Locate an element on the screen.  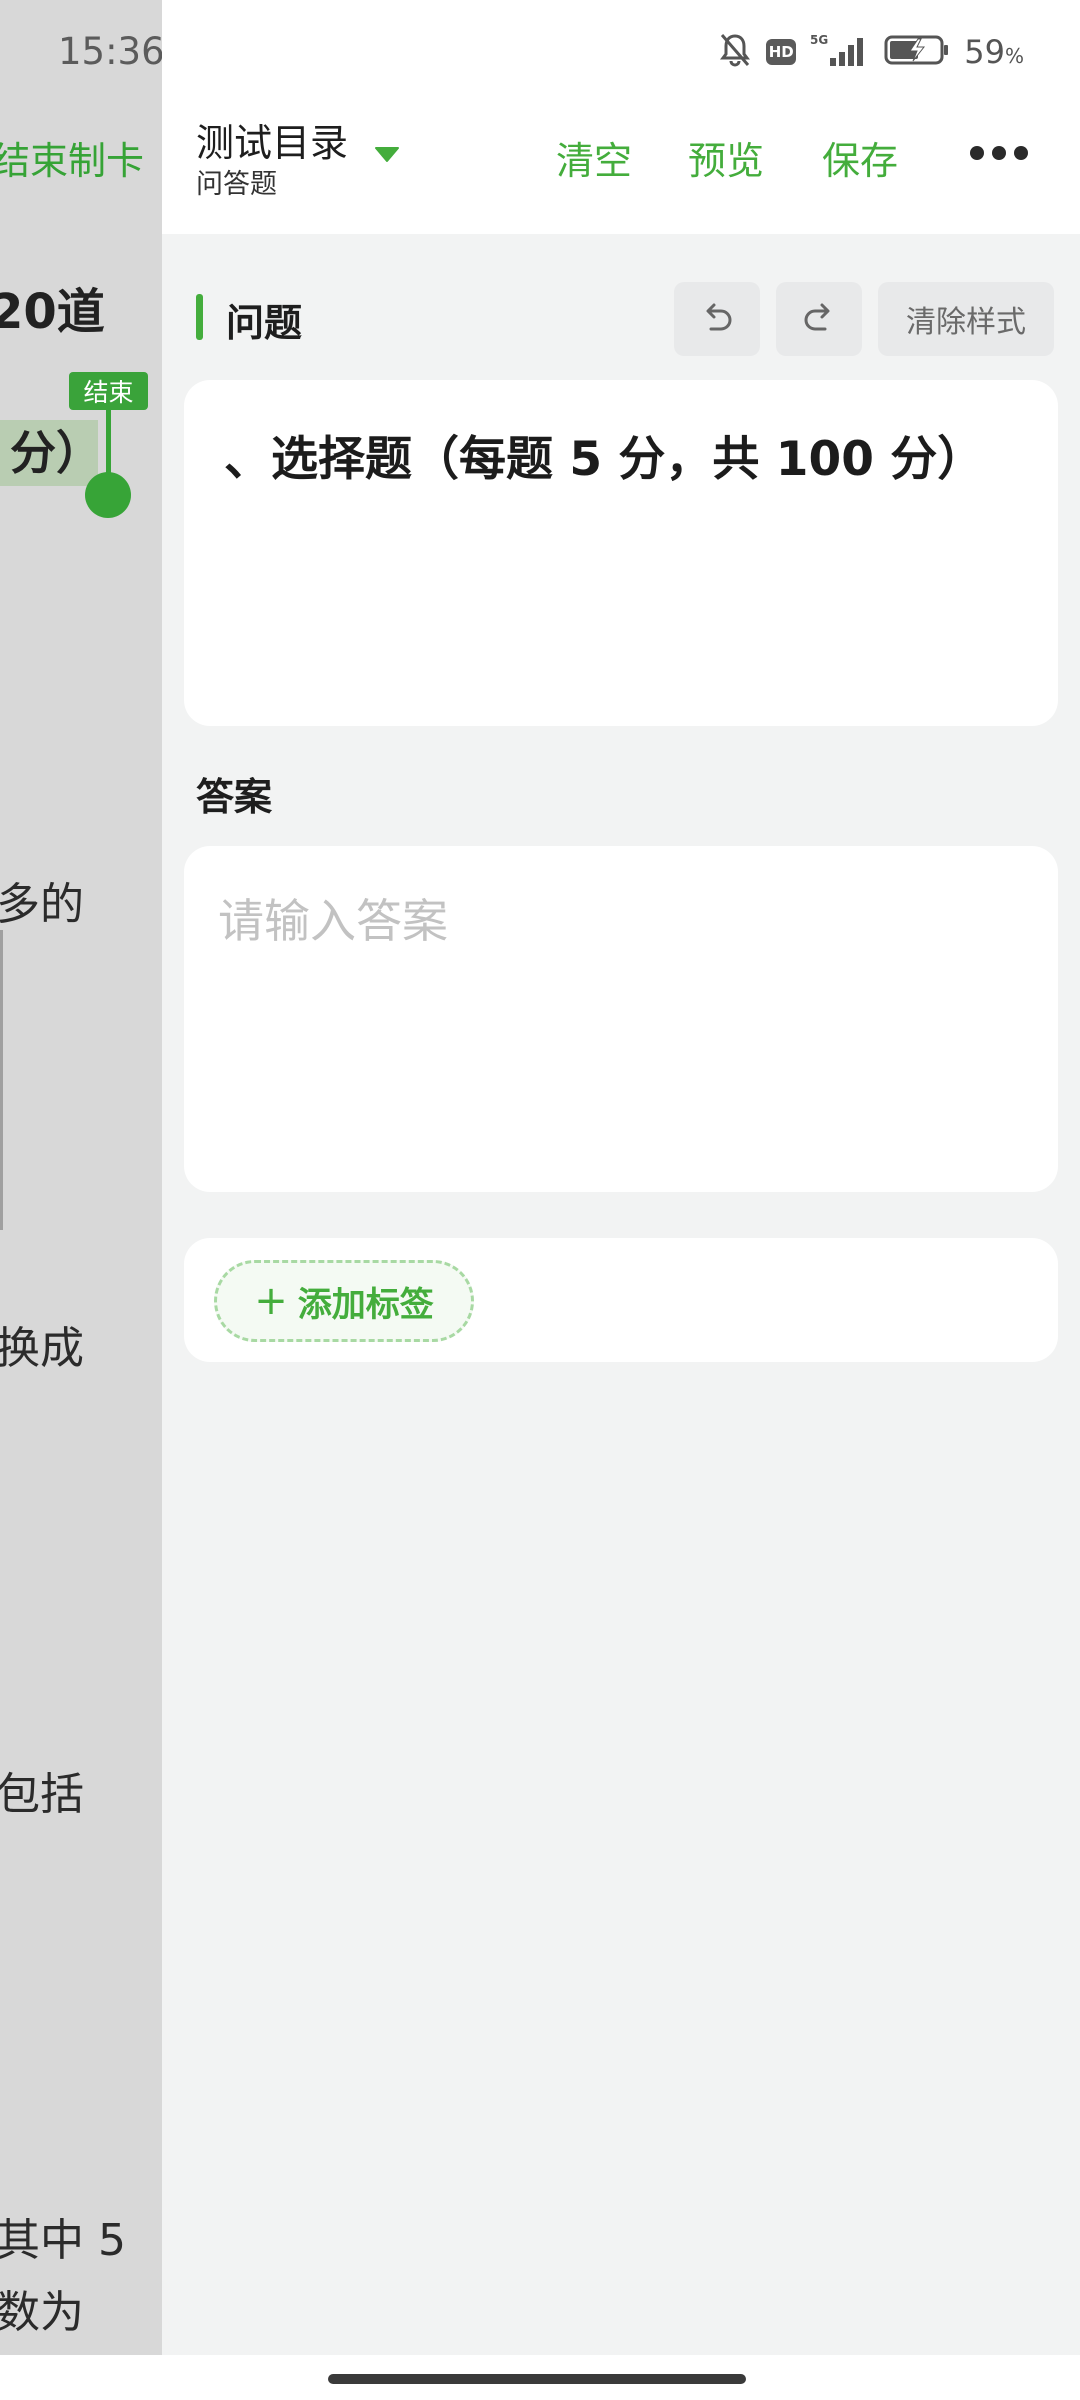
end-badge: 结束 is located at coordinates (108, 391).